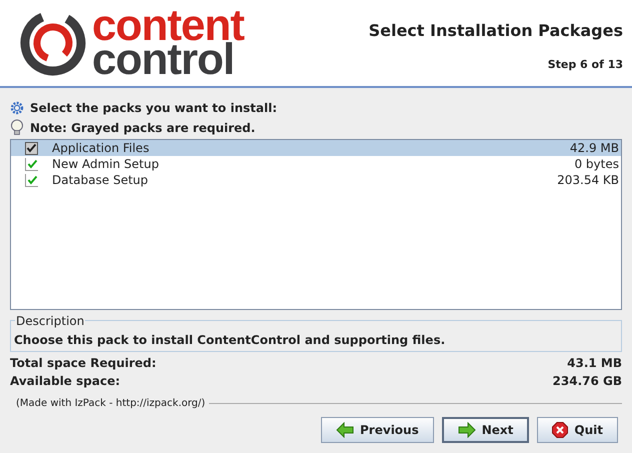  What do you see at coordinates (577, 430) in the screenshot?
I see `wizard-button: Quit` at bounding box center [577, 430].